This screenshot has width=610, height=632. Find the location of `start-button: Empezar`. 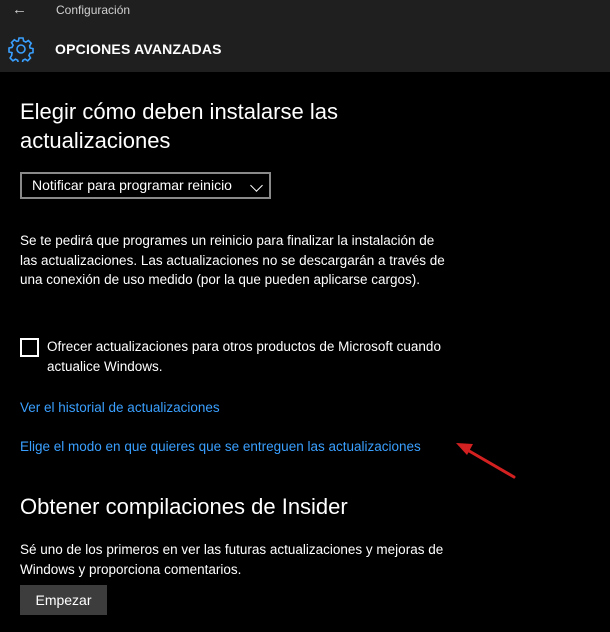

start-button: Empezar is located at coordinates (63, 600).